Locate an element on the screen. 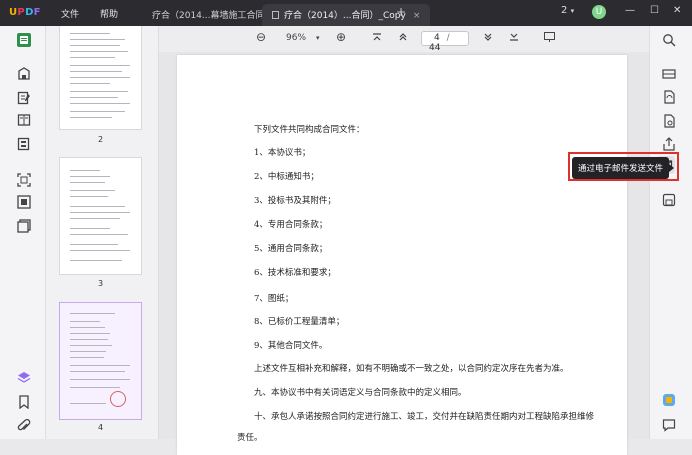 This screenshot has width=692, height=455. ai-assistant-icon is located at coordinates (669, 399).